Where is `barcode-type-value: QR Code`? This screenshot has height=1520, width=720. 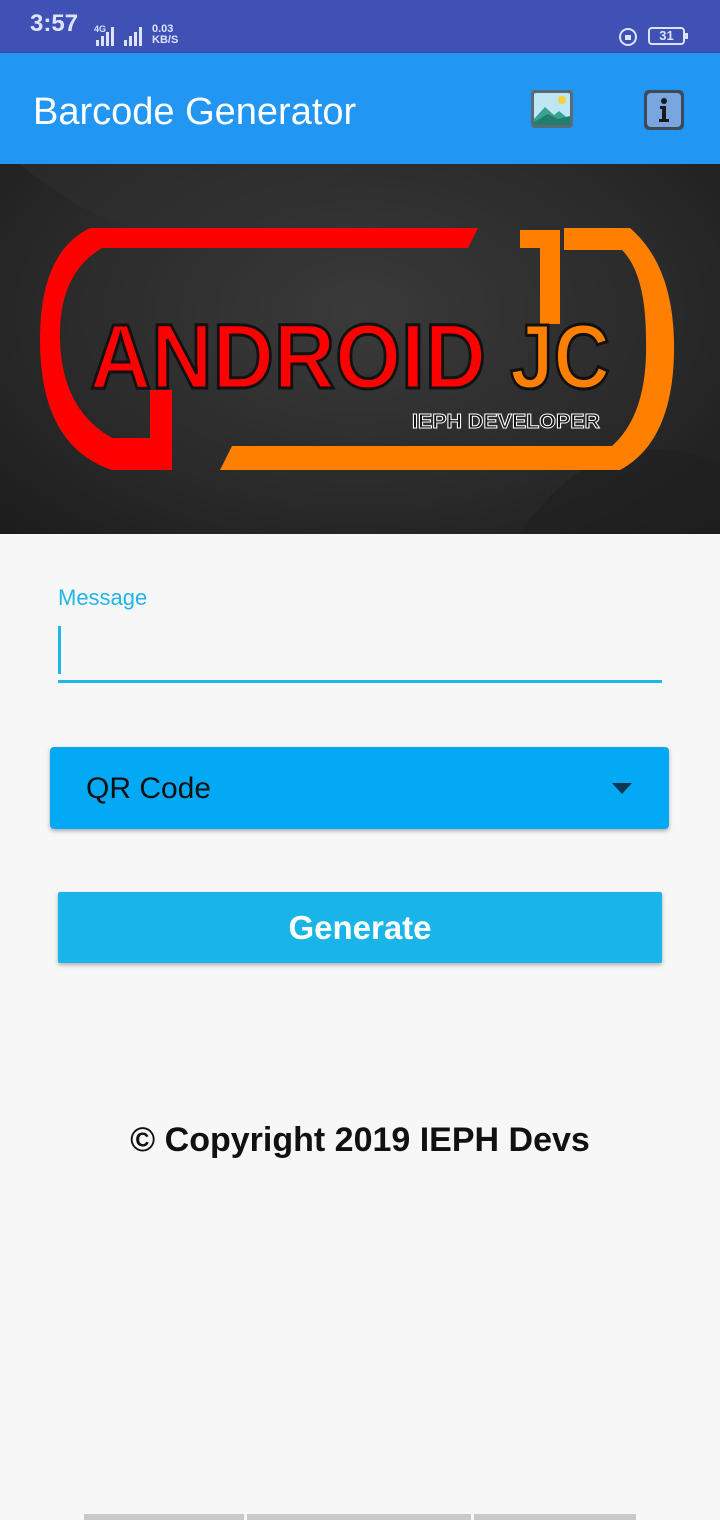
barcode-type-value: QR Code is located at coordinates (149, 788).